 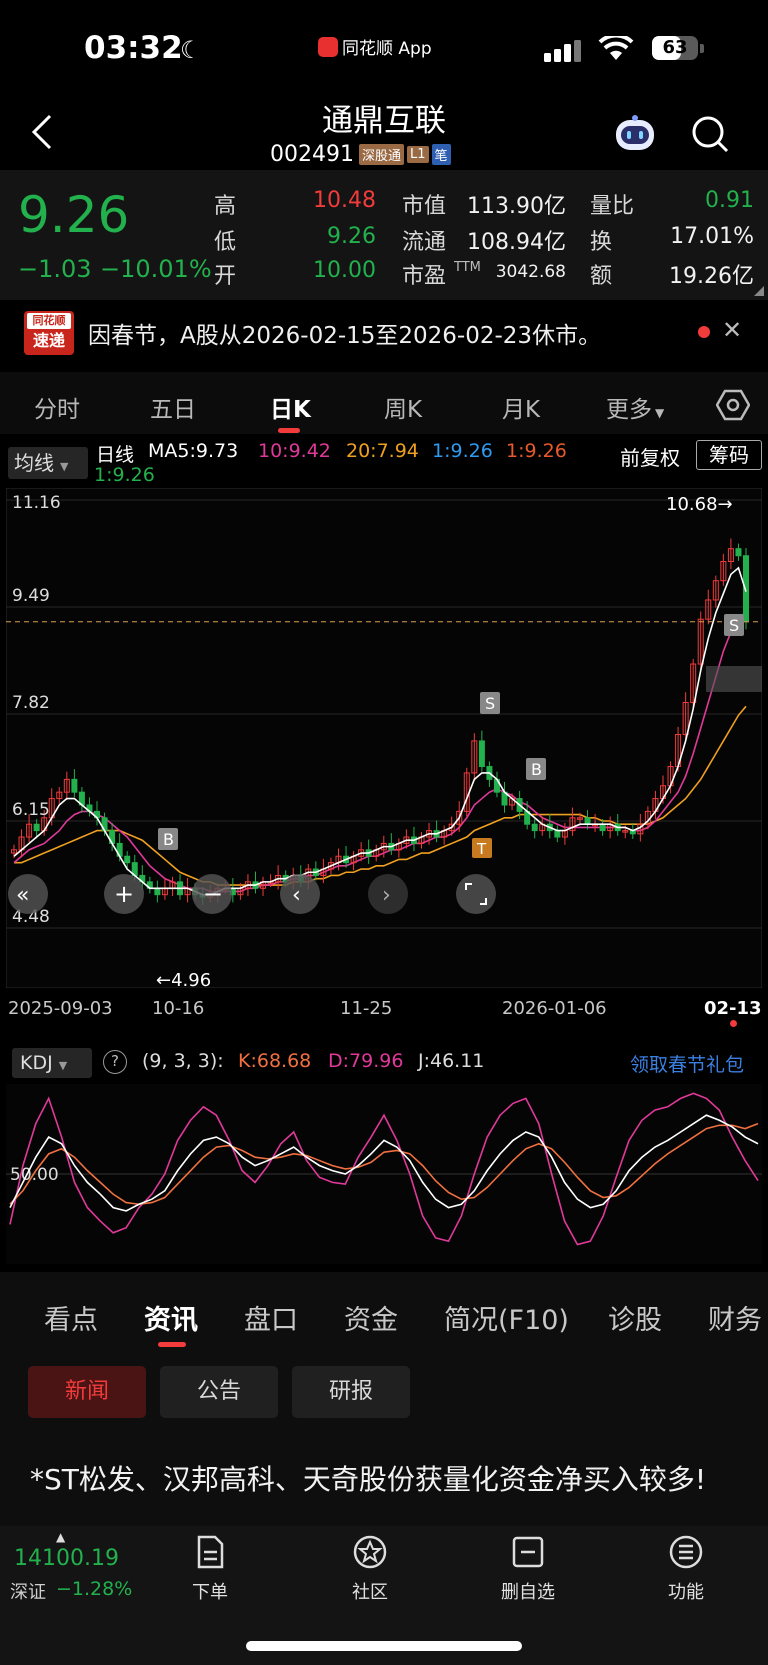 I want to click on turnover-value: 17.01%, so click(x=712, y=236).